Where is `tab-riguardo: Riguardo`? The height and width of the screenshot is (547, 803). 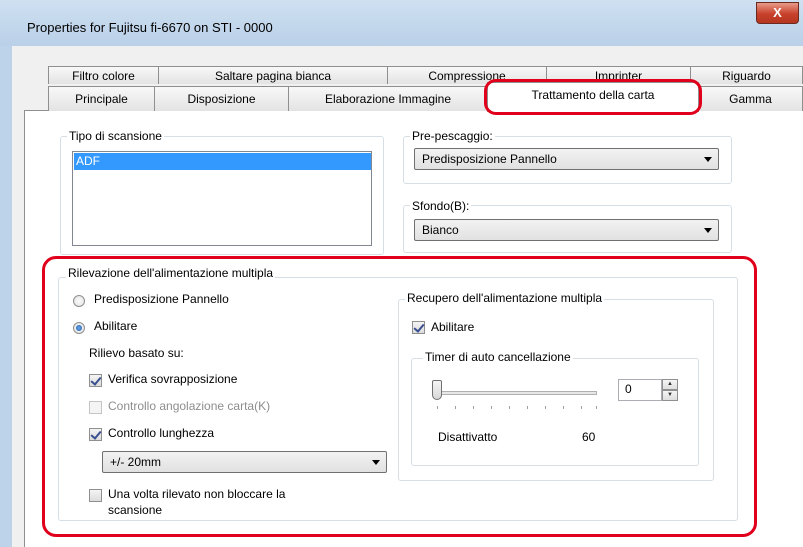 tab-riguardo: Riguardo is located at coordinates (746, 75).